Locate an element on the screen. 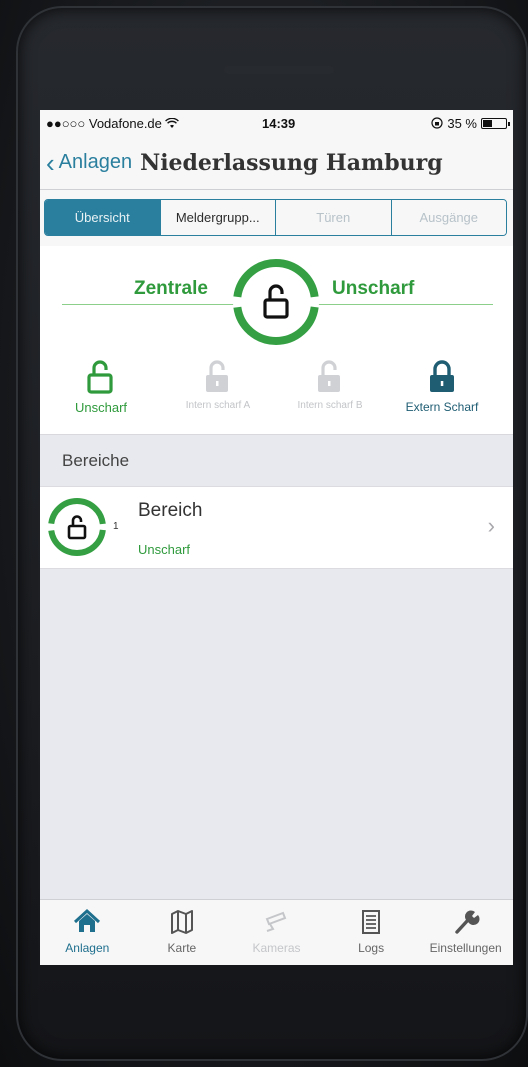 This screenshot has width=528, height=1067. tabbar-label: Karte is located at coordinates (182, 948).